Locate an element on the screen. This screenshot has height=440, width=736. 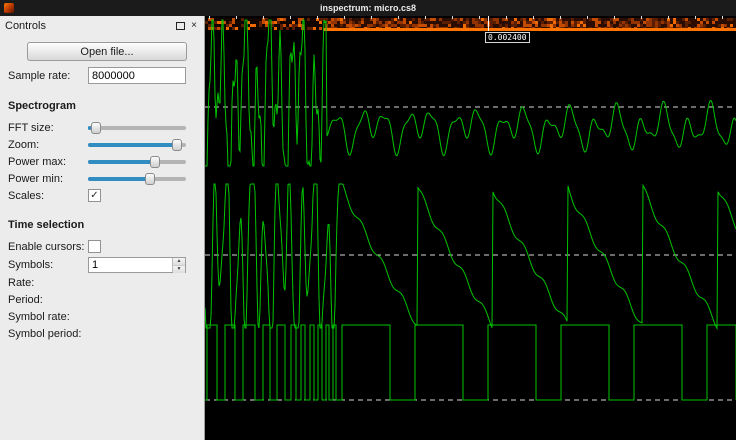
symbols-spin-up-button: ▲ is located at coordinates (179, 261).